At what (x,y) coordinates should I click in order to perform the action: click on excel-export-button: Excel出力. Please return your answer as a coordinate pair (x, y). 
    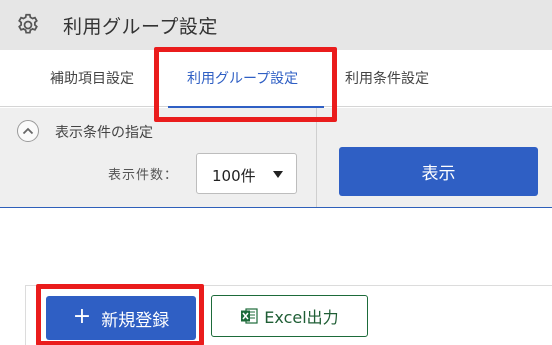
    Looking at the image, I should click on (289, 316).